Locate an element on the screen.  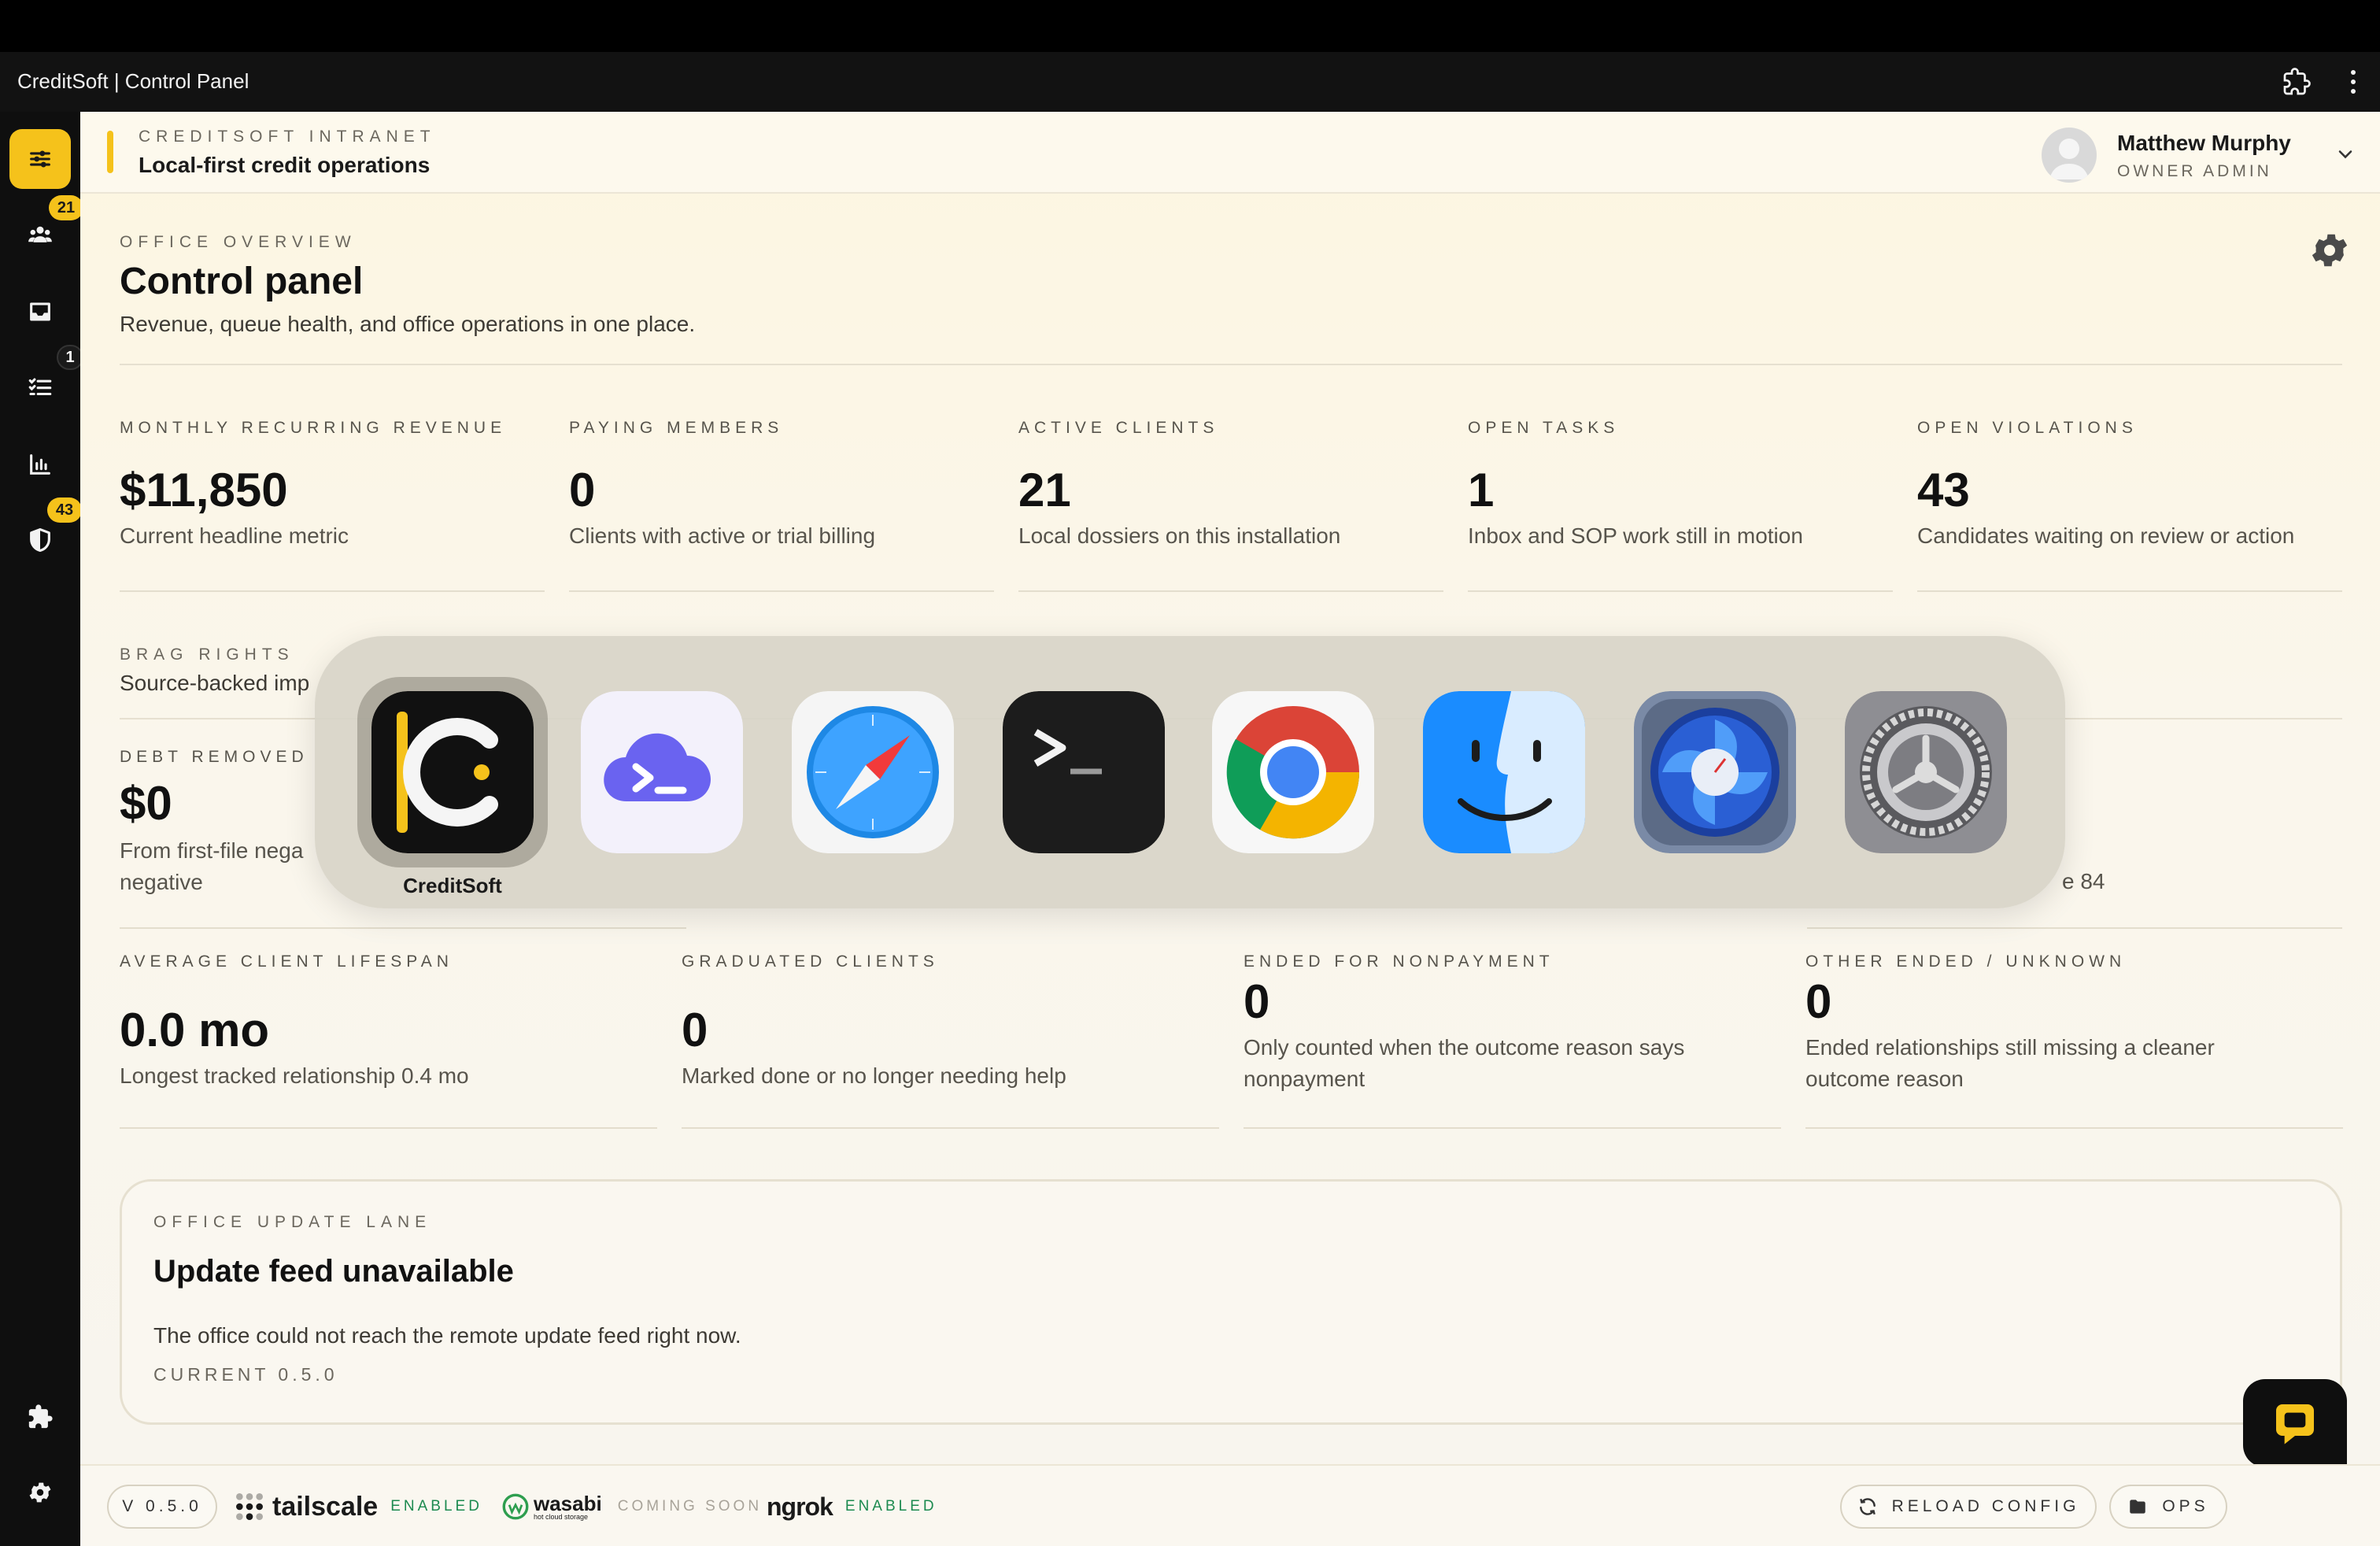
header-eyebrow: CREDITSOFT INTRANET is located at coordinates (287, 137).